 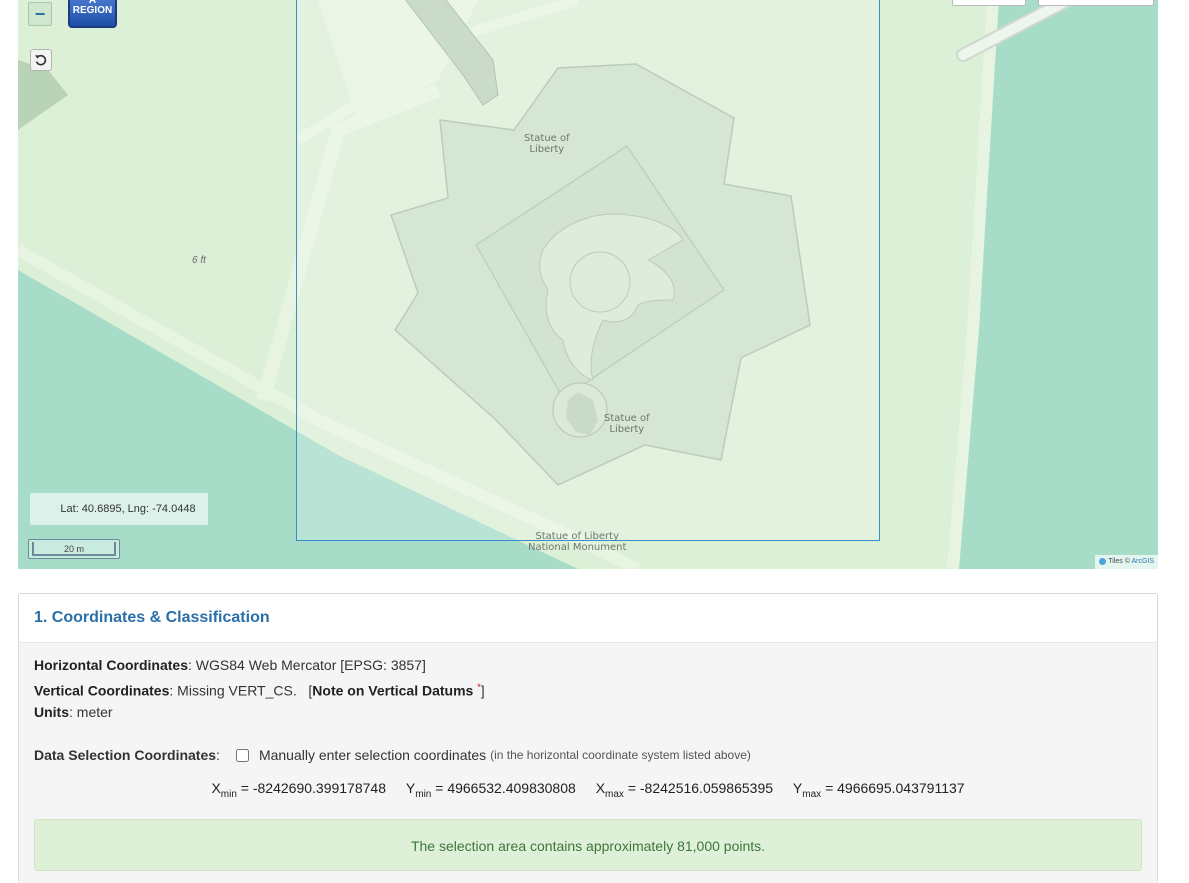 I want to click on scale-bar: 20 m, so click(x=74, y=549).